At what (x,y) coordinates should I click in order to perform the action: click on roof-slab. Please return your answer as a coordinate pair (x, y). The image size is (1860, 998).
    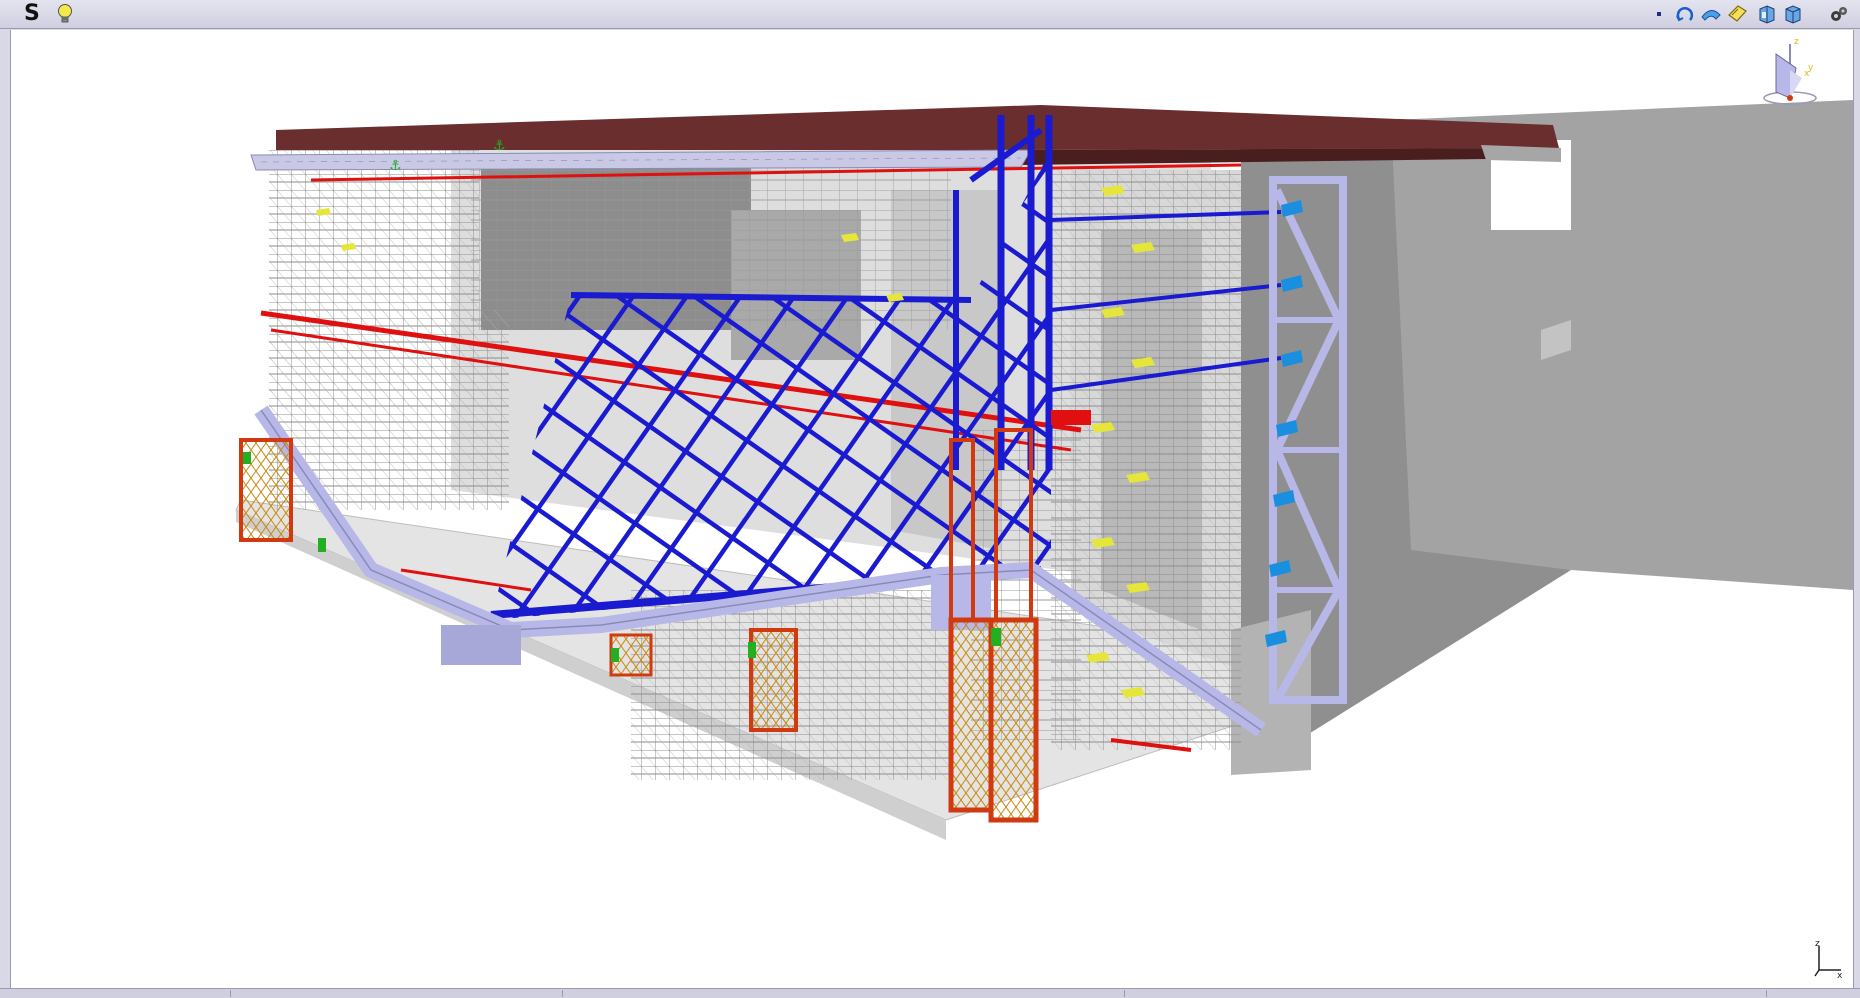
    Looking at the image, I should click on (905, 138).